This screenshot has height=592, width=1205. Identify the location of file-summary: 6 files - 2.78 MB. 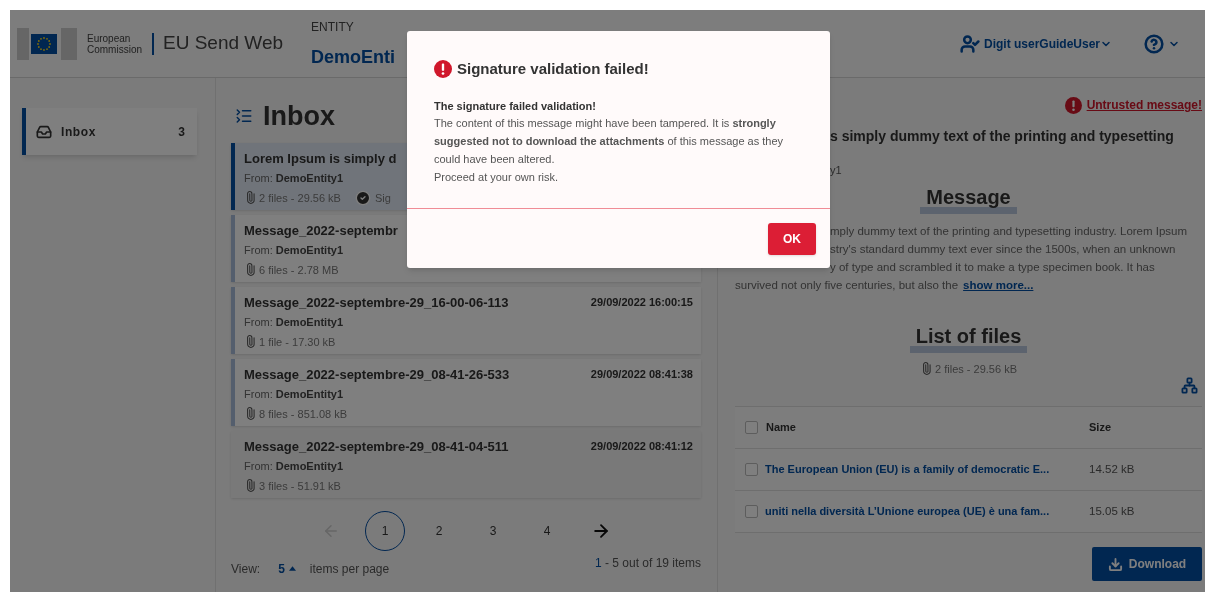
(299, 270).